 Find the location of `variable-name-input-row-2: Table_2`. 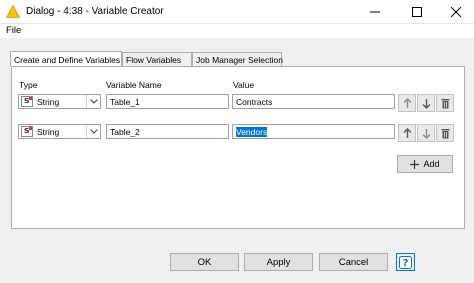

variable-name-input-row-2: Table_2 is located at coordinates (167, 131).